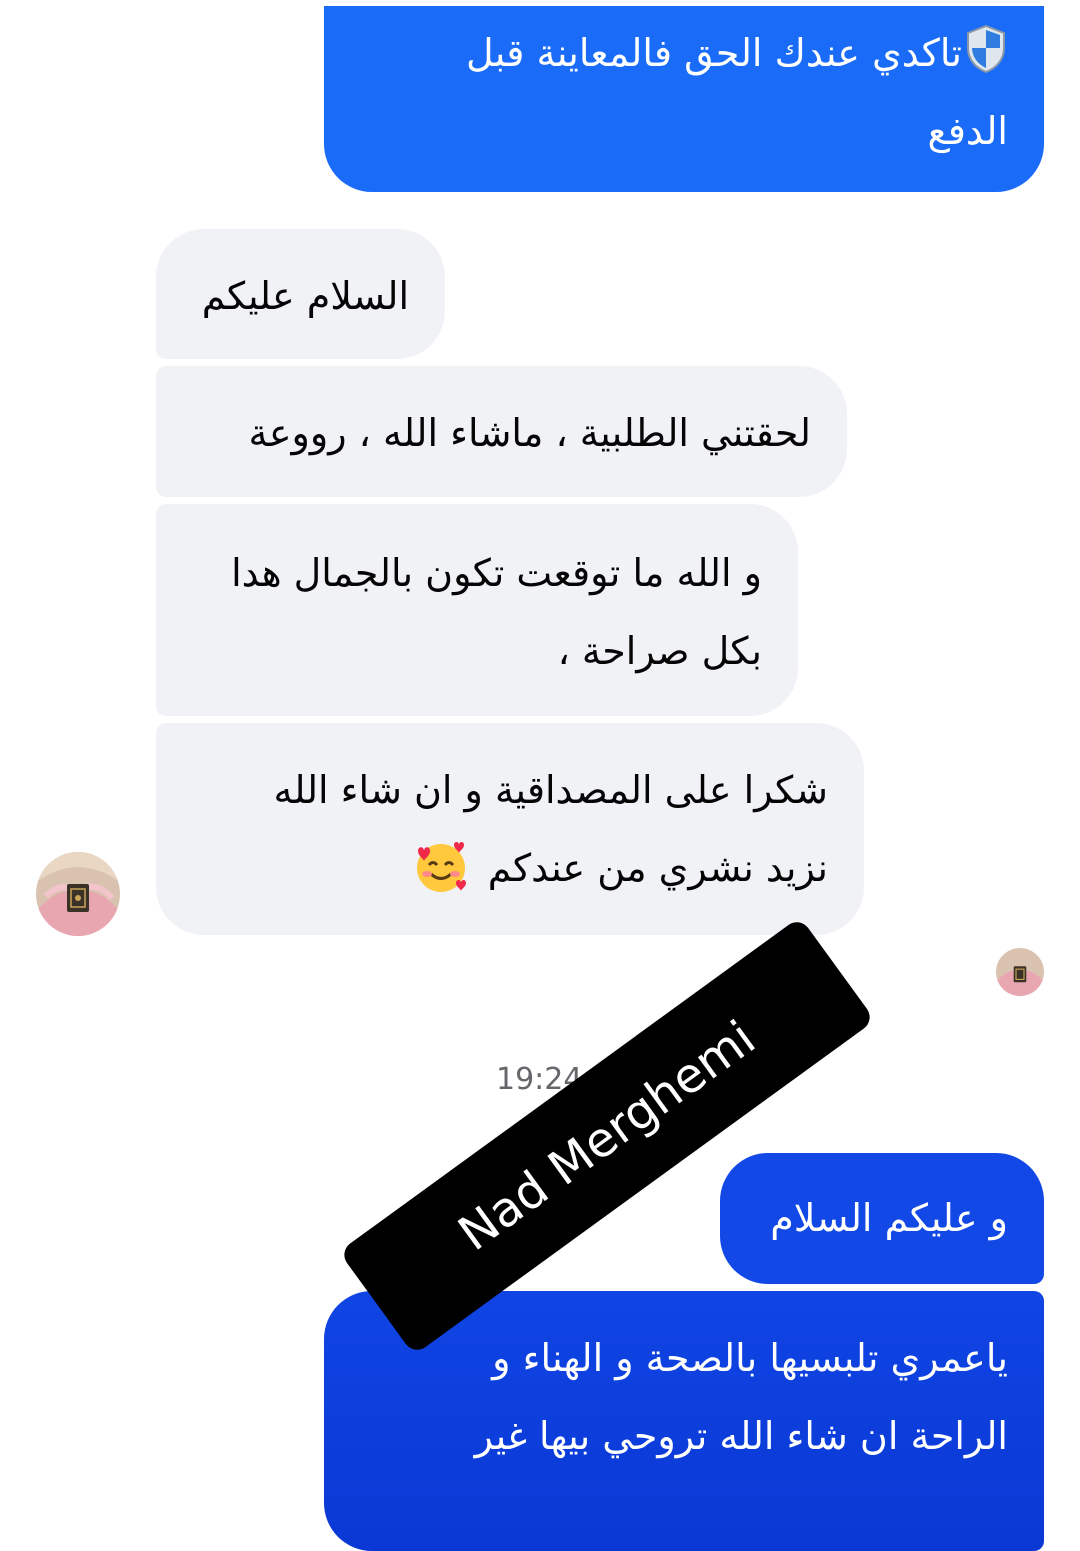  Describe the element at coordinates (741, 1436) in the screenshot. I see `message-line: الراحة ان شاء الله تروحي بيها غير` at that location.